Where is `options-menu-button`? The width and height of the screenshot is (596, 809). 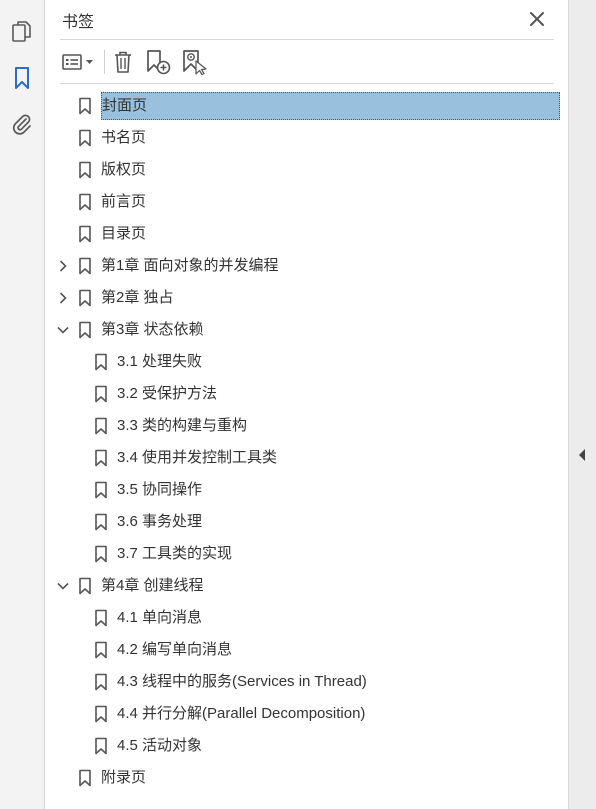 options-menu-button is located at coordinates (79, 62).